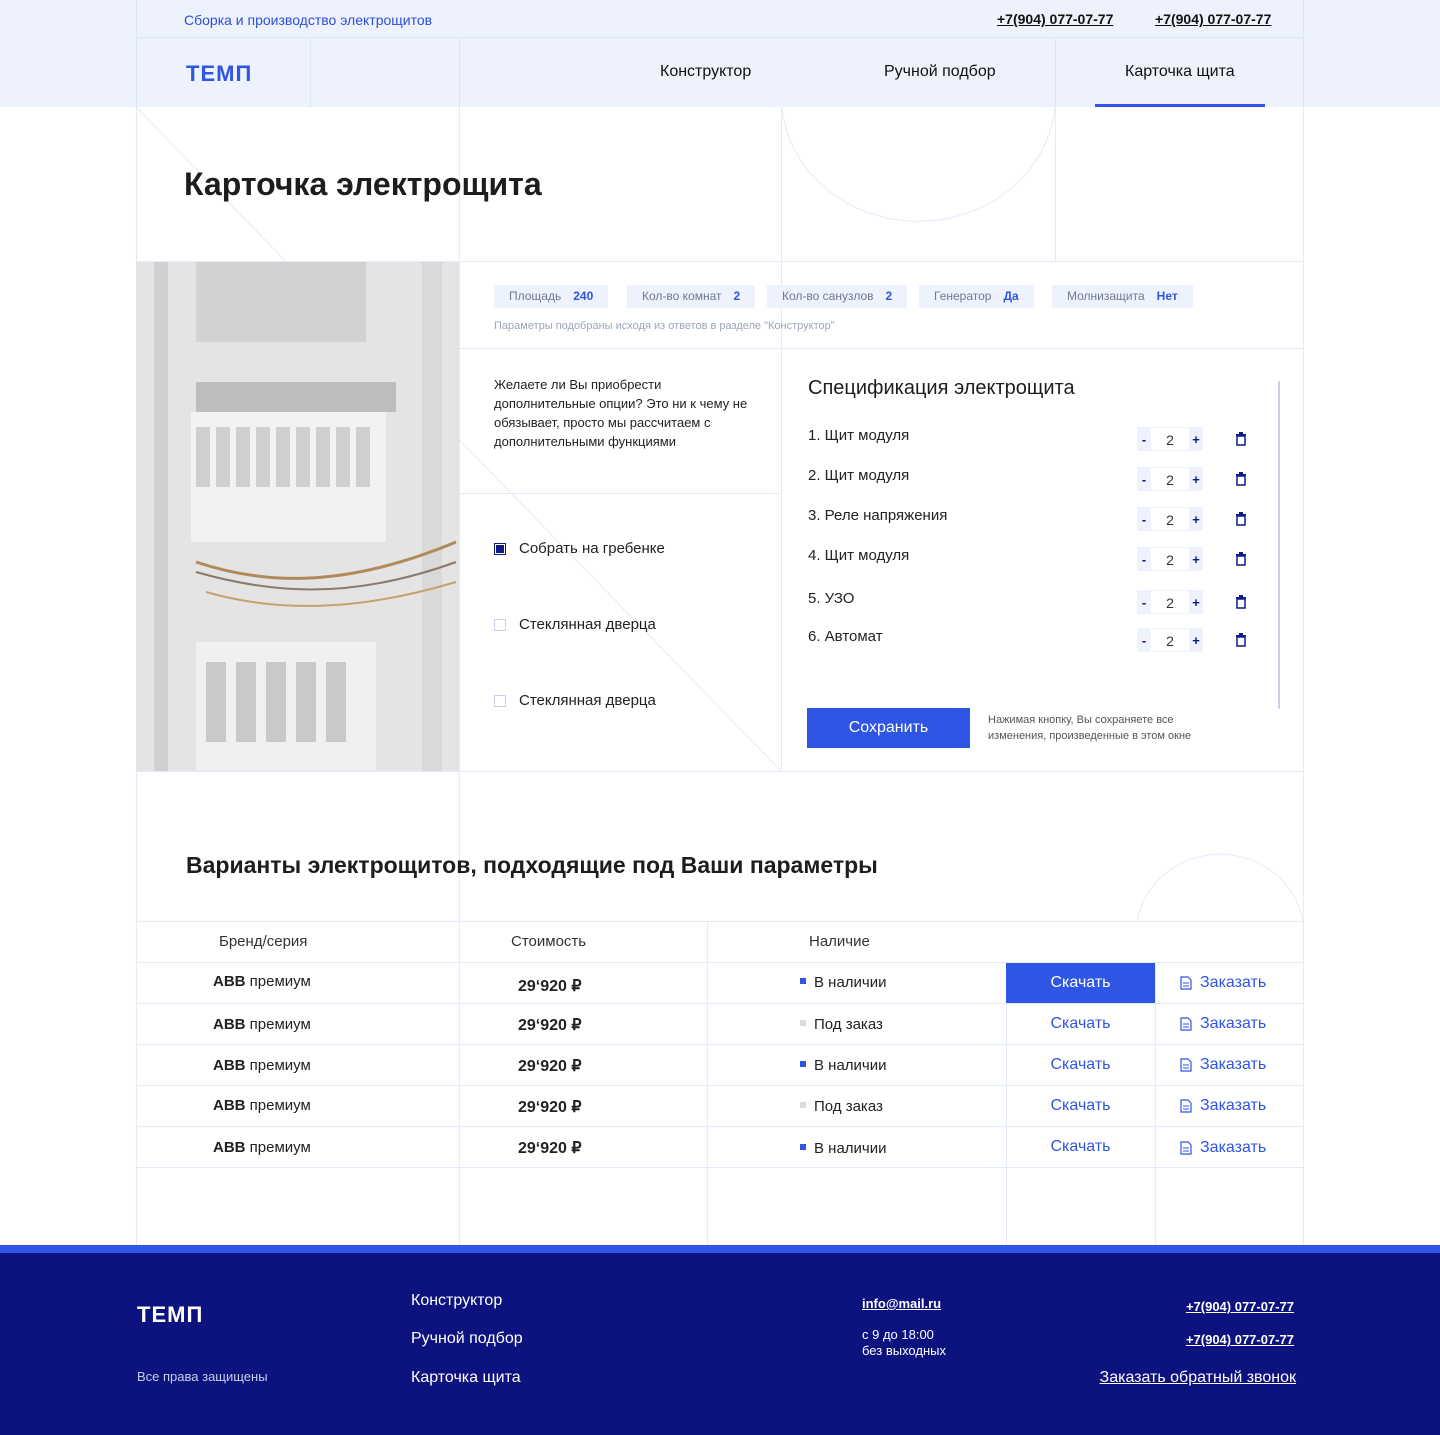  I want to click on availability-text: В наличии, so click(850, 982).